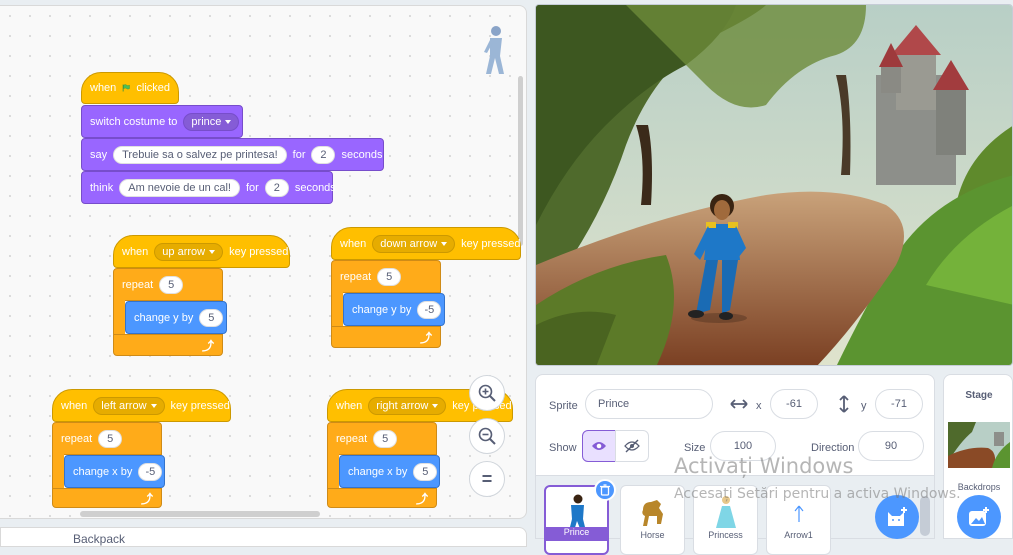  Describe the element at coordinates (99, 154) in the screenshot. I see `say-label: say` at that location.